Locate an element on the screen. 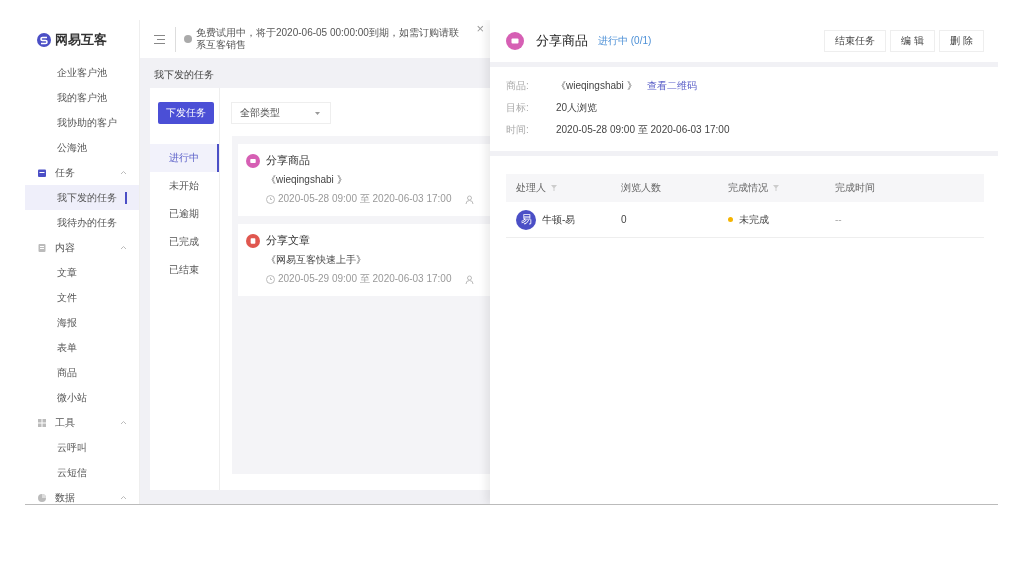 This screenshot has height=570, width=1024. notice-text: 免费试用中，将于2020-06-05 00:00:00到期，如需订购请联系互客销售 is located at coordinates (328, 39).